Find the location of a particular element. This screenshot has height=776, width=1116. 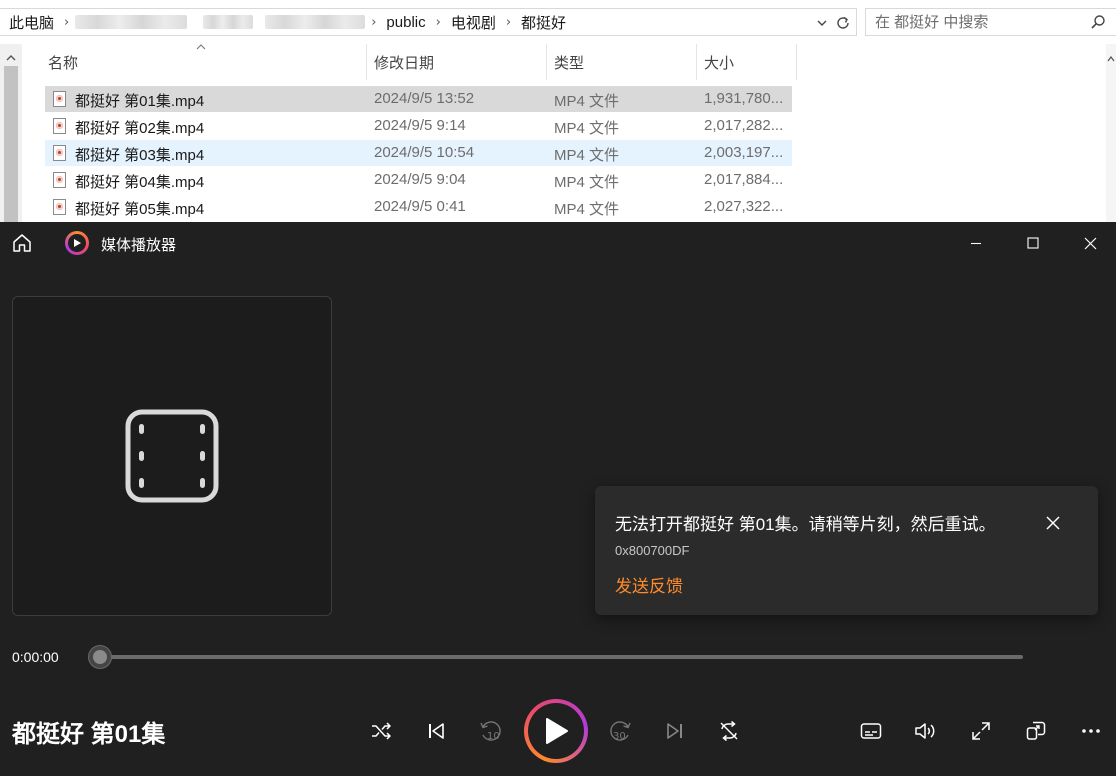

current-time: 0:00:00 is located at coordinates (35, 657).